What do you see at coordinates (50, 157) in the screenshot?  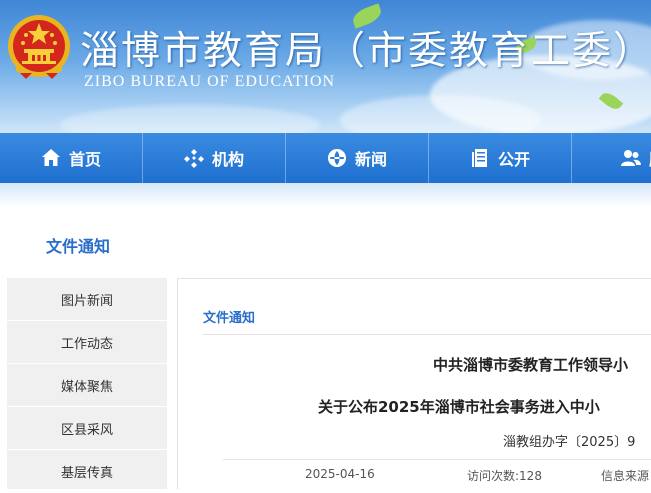 I see `home-icon` at bounding box center [50, 157].